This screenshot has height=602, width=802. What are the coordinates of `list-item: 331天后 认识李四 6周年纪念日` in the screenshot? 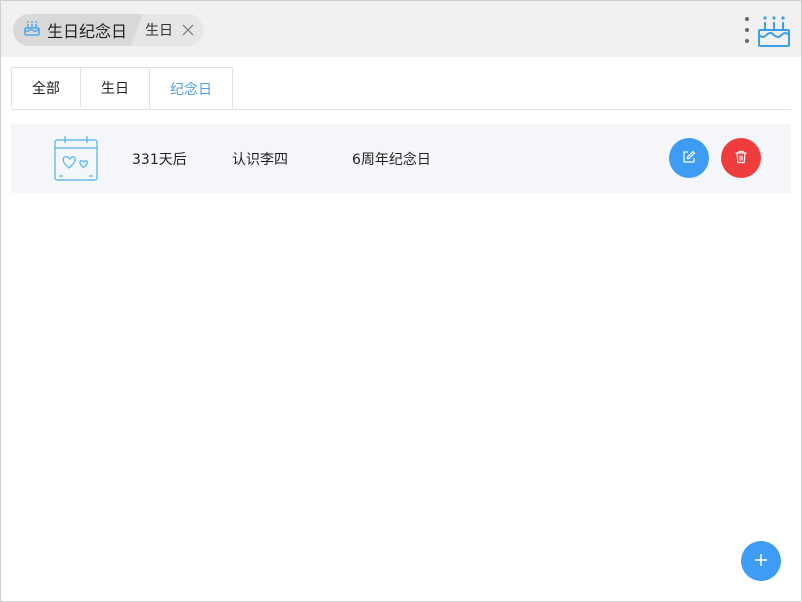 It's located at (401, 158).